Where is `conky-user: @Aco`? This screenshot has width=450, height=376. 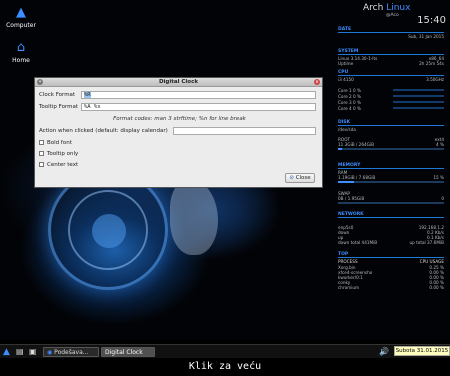
conky-user: @Aco is located at coordinates (392, 15).